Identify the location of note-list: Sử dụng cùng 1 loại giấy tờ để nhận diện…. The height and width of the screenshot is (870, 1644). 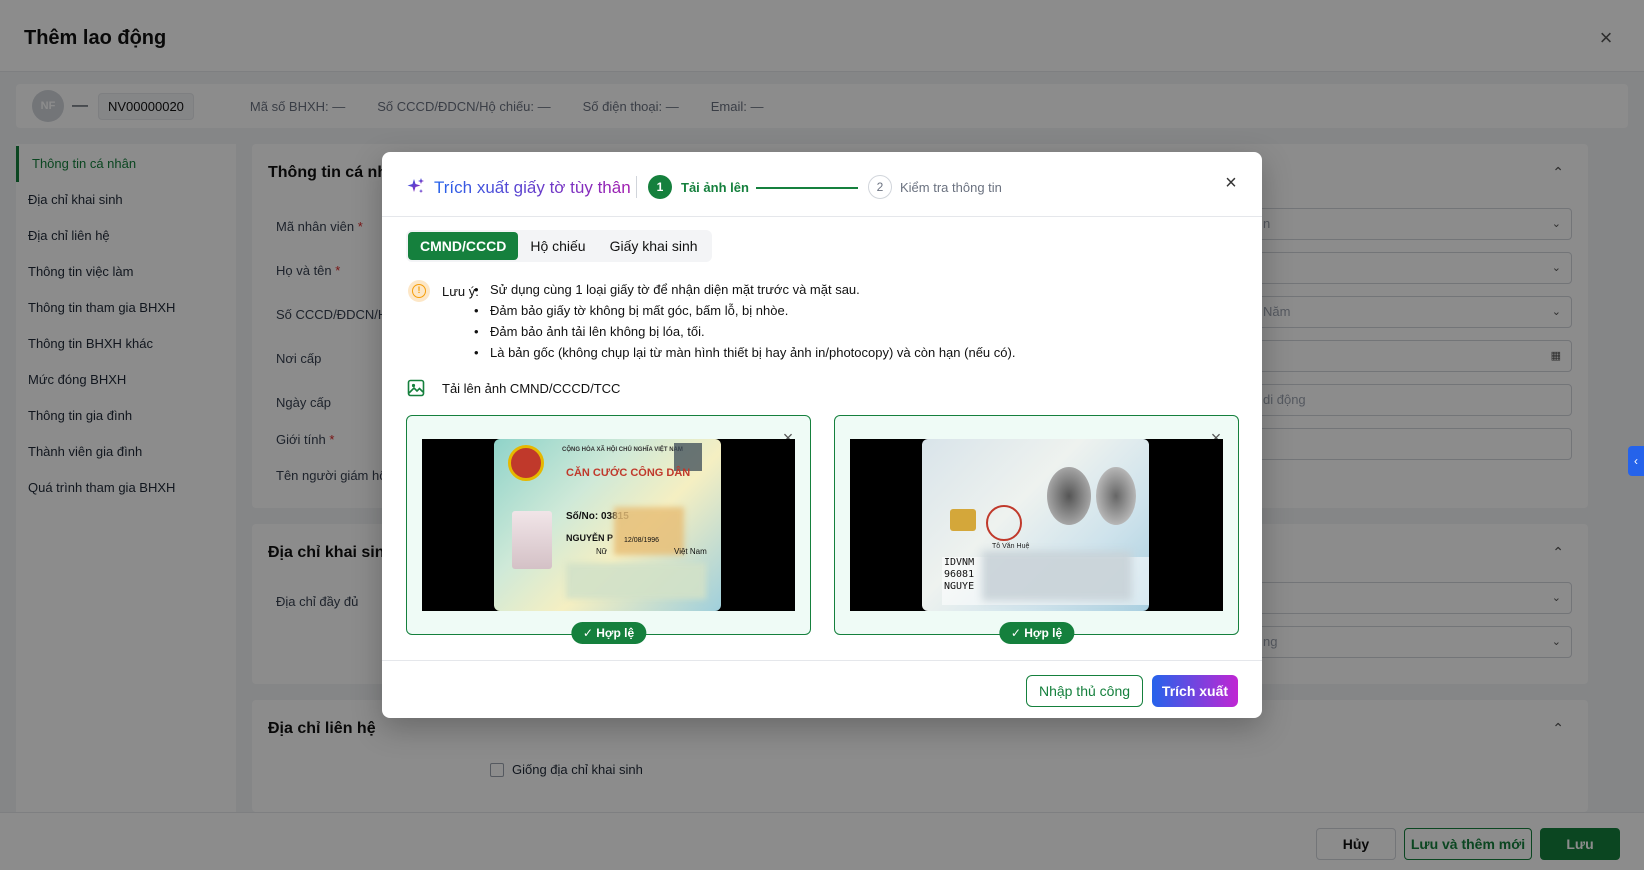
(744, 321).